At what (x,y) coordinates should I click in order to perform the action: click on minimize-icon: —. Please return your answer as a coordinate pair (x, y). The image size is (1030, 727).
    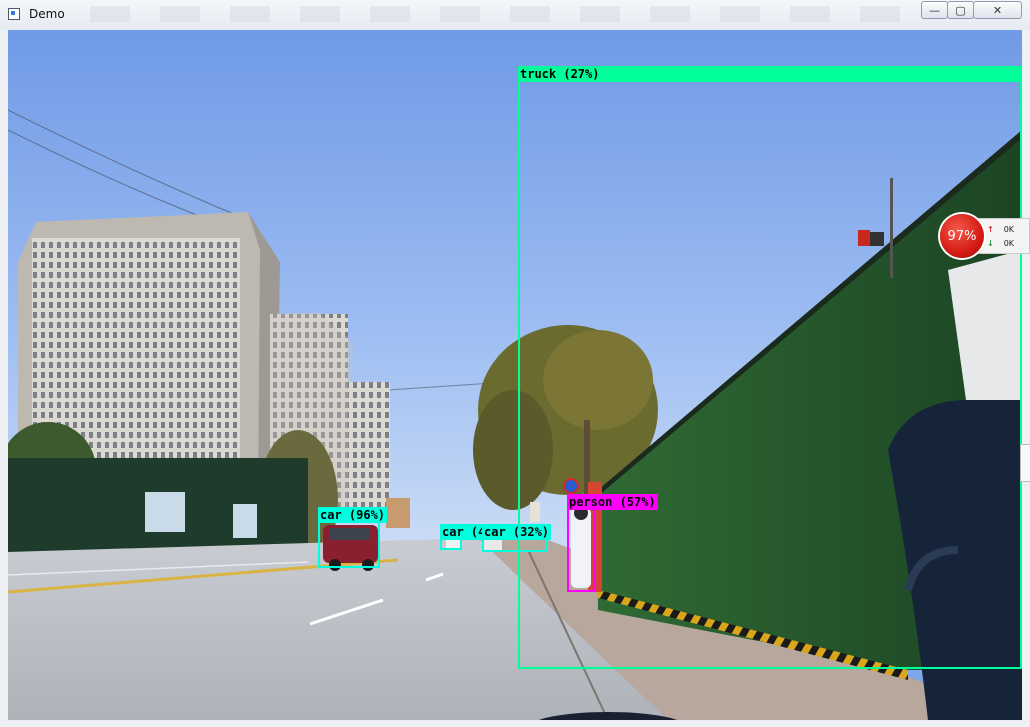
    Looking at the image, I should click on (934, 10).